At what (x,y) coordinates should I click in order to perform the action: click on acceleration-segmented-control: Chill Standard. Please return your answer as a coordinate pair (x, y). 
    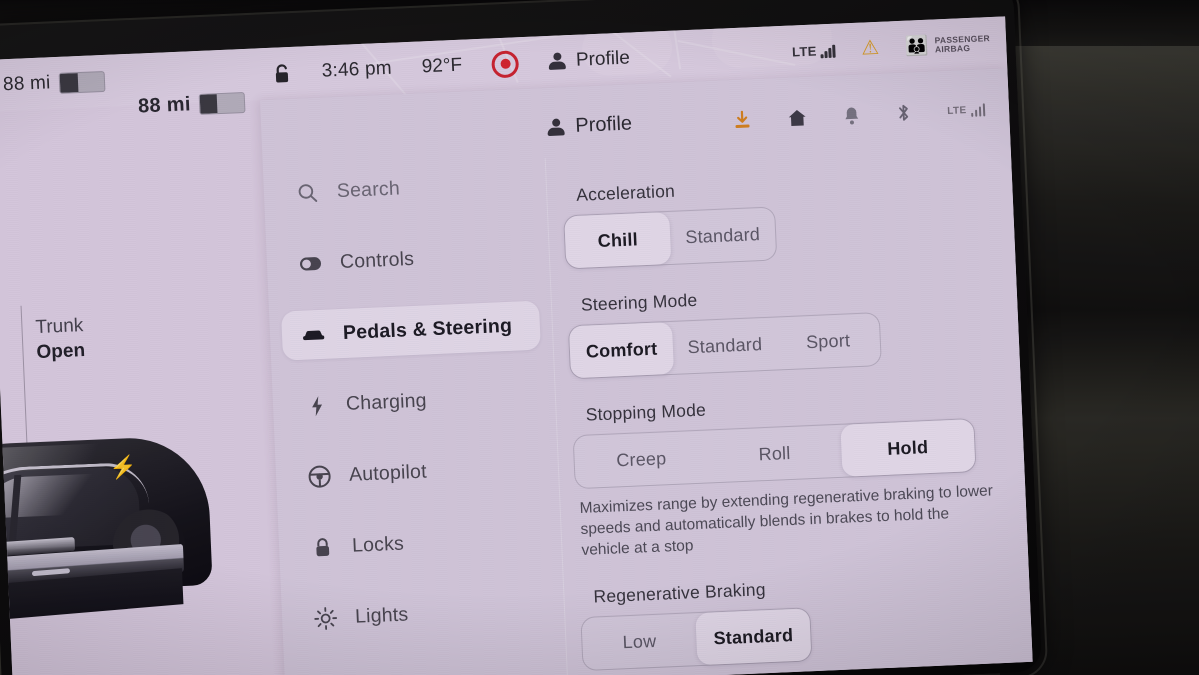
    Looking at the image, I should click on (670, 238).